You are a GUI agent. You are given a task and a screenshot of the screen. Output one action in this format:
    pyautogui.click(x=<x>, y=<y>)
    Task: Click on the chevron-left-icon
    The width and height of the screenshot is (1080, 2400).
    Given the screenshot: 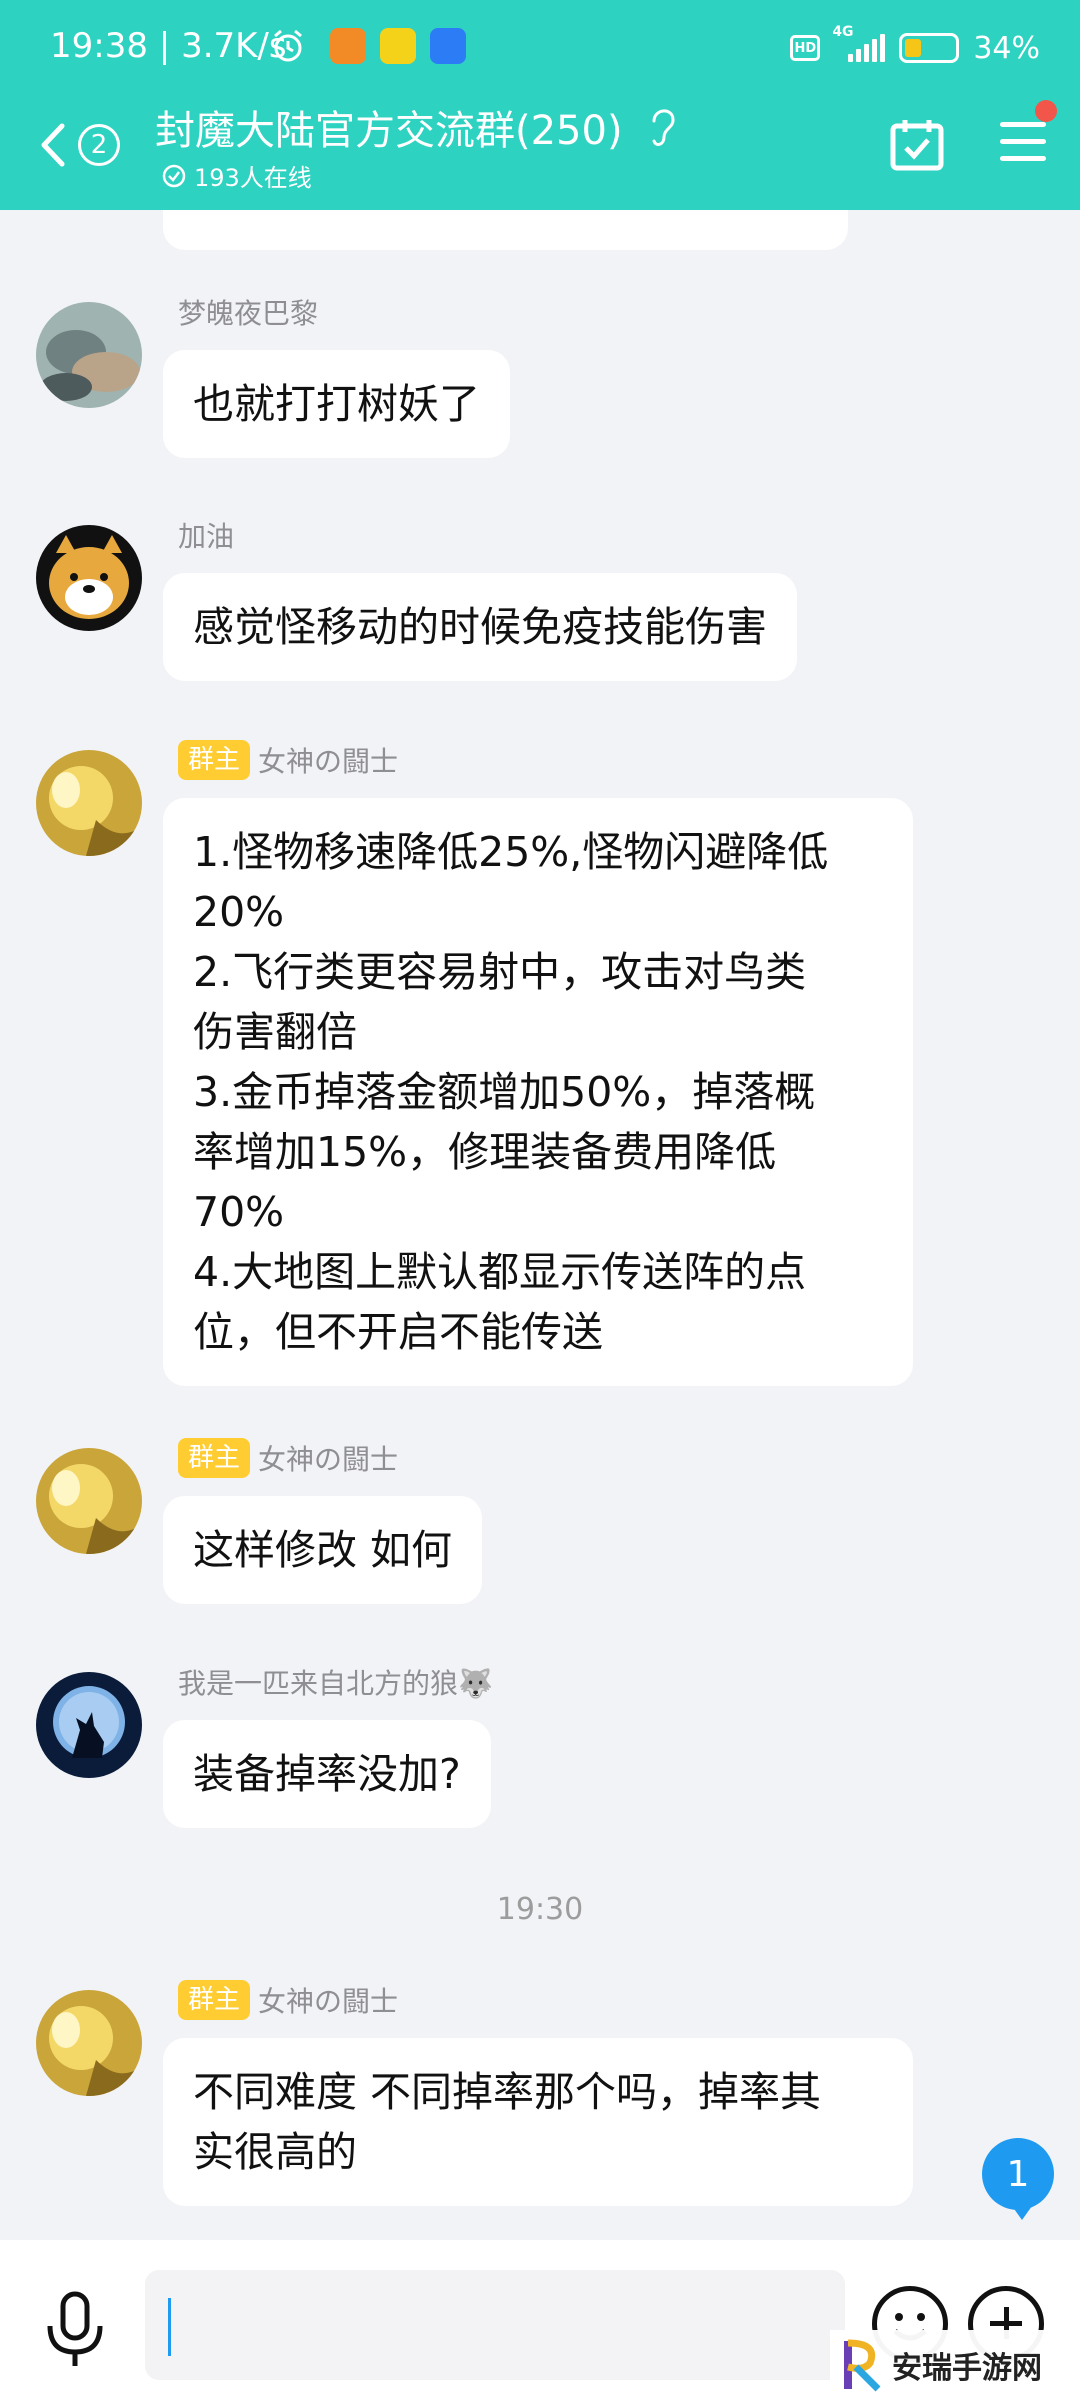 What is the action you would take?
    pyautogui.click(x=53, y=145)
    